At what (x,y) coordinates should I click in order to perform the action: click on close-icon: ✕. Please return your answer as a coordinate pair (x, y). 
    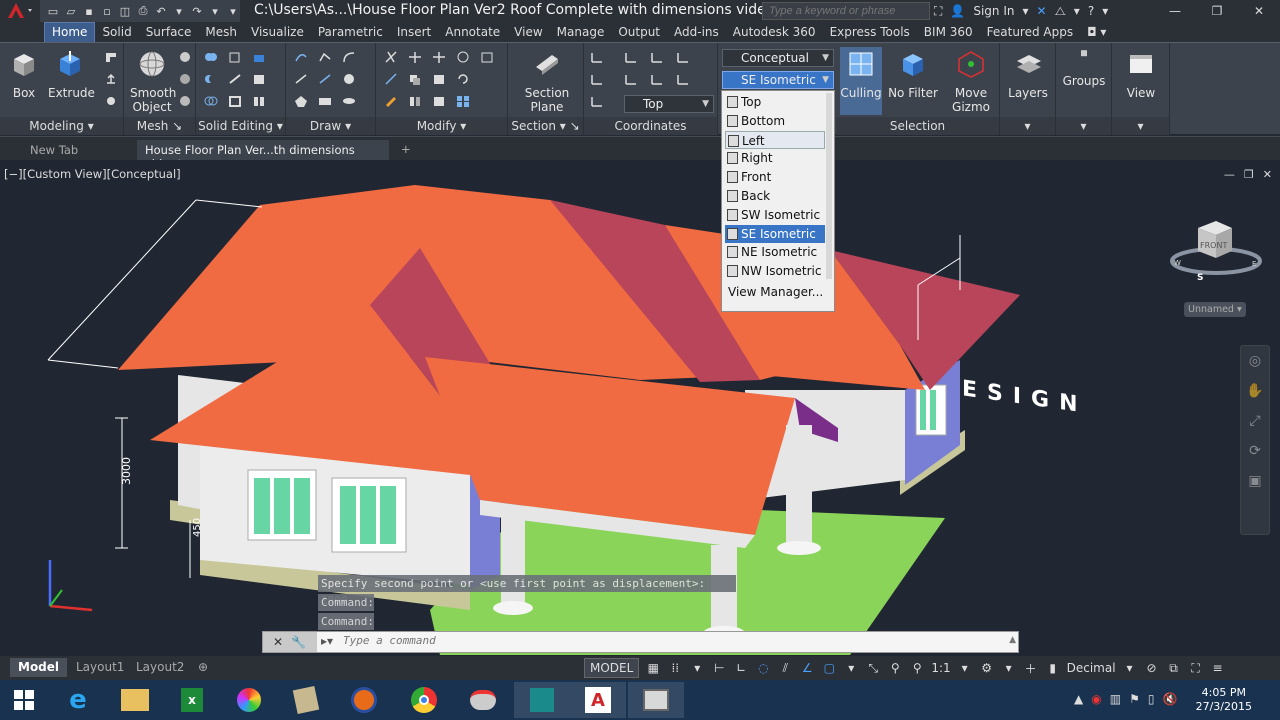
    Looking at the image, I should click on (1259, 11).